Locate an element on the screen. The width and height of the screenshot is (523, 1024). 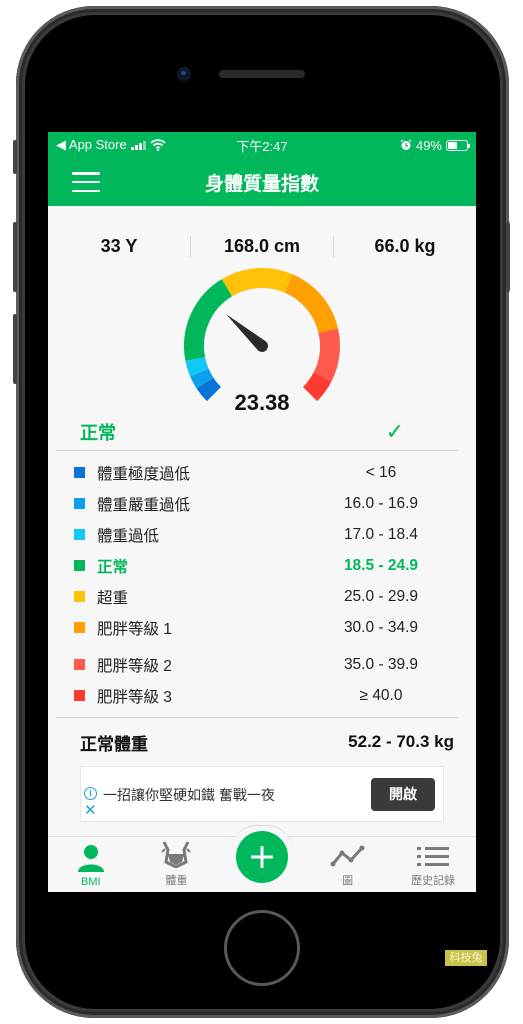
bmi-value: 23.38 is located at coordinates (262, 402).